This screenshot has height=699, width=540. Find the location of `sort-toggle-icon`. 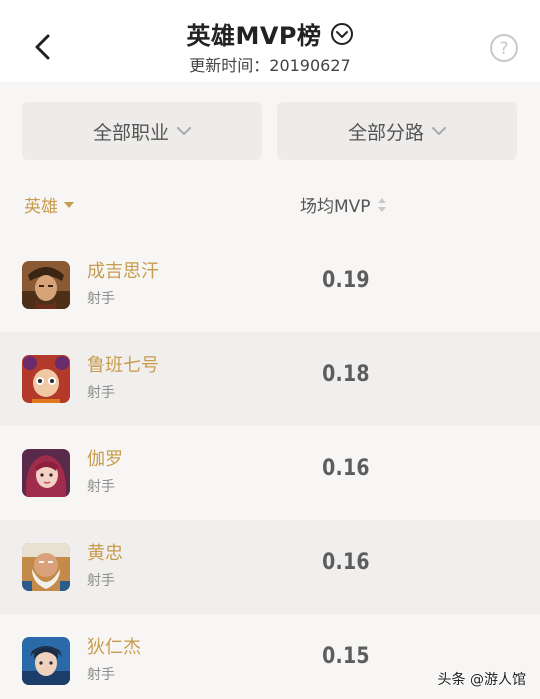

sort-toggle-icon is located at coordinates (381, 204).